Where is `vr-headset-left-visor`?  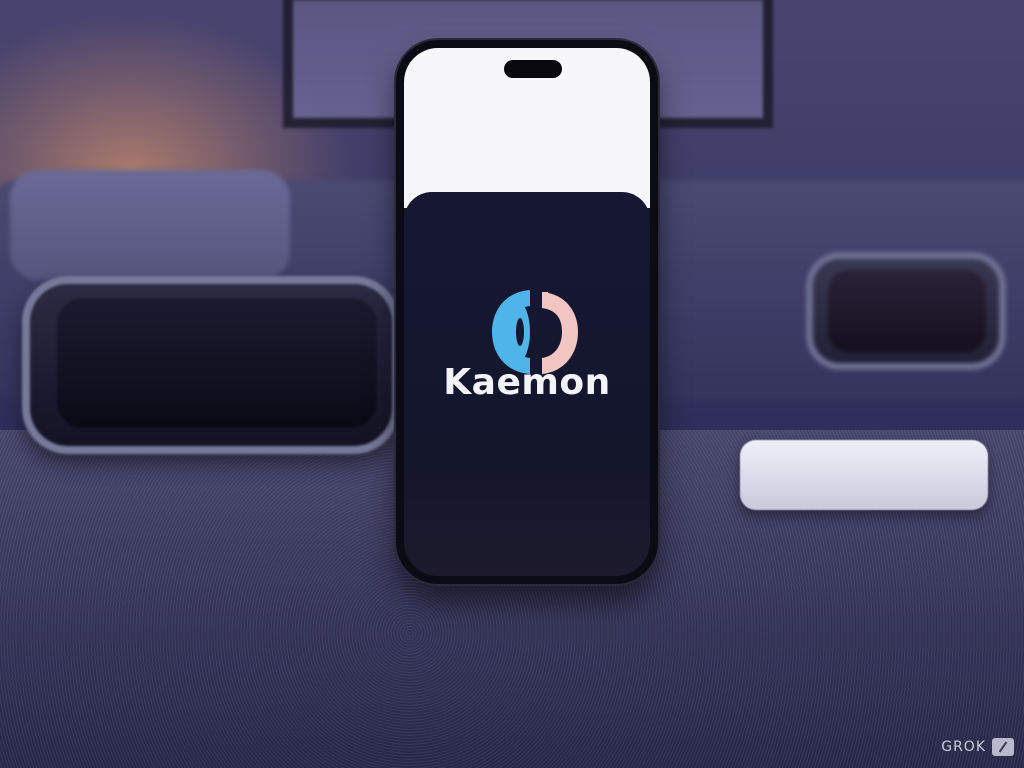
vr-headset-left-visor is located at coordinates (217, 363).